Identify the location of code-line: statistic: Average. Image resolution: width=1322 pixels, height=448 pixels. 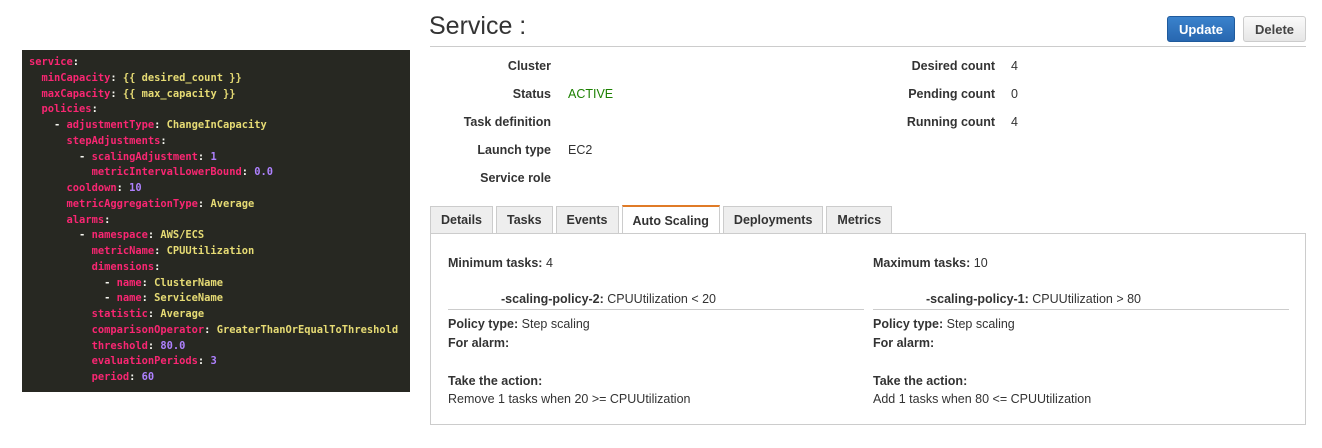
(148, 314).